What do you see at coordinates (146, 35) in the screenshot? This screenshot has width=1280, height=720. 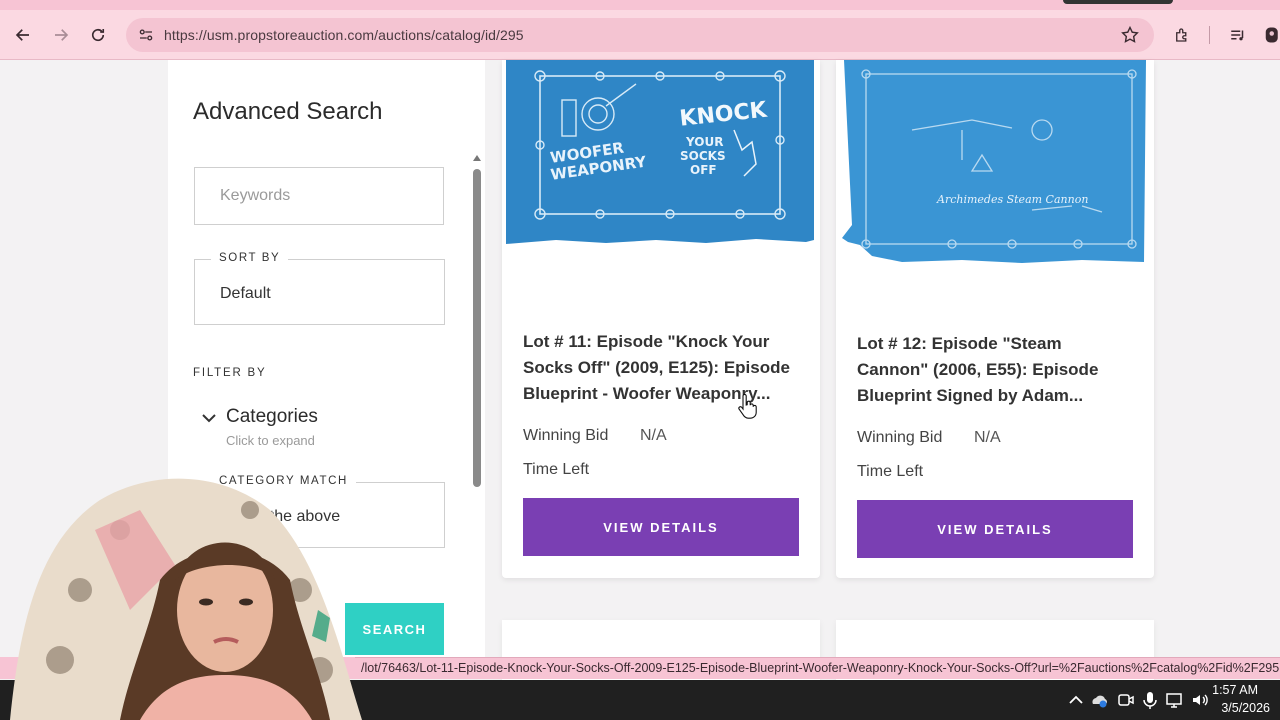 I see `site-info-icon` at bounding box center [146, 35].